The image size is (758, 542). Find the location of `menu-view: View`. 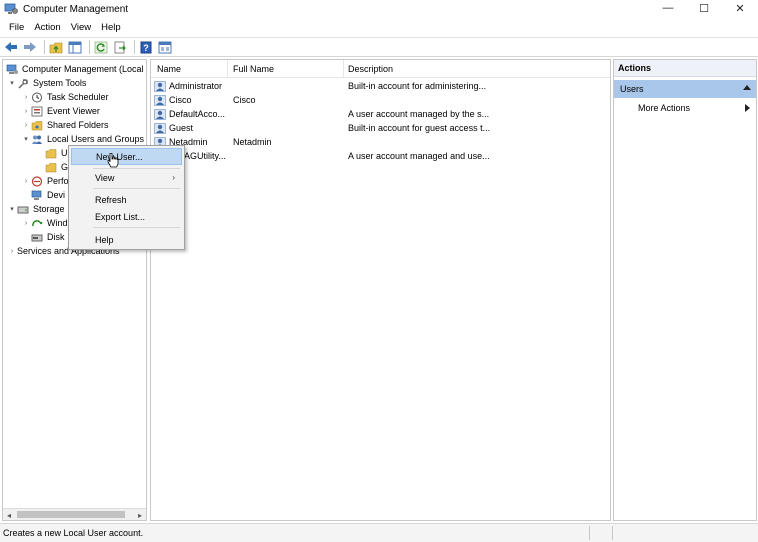

menu-view: View is located at coordinates (81, 27).